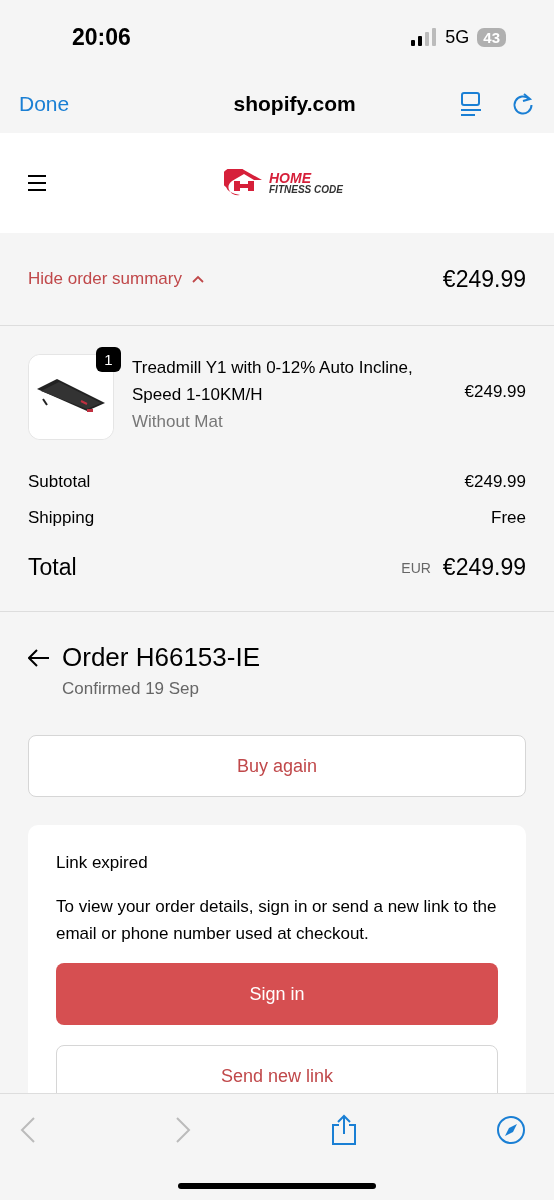 Image resolution: width=554 pixels, height=1200 pixels. What do you see at coordinates (511, 1130) in the screenshot?
I see `compass-icon` at bounding box center [511, 1130].